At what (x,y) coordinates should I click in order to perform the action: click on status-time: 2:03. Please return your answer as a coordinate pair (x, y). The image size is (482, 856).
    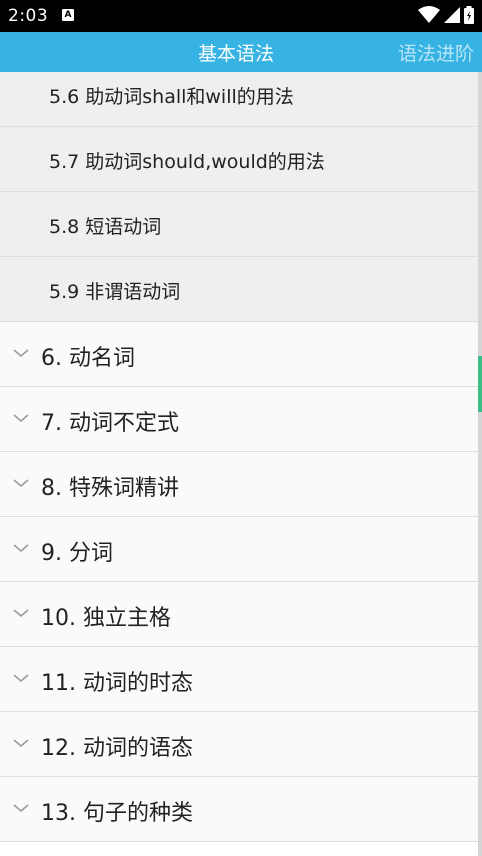
    Looking at the image, I should click on (28, 16).